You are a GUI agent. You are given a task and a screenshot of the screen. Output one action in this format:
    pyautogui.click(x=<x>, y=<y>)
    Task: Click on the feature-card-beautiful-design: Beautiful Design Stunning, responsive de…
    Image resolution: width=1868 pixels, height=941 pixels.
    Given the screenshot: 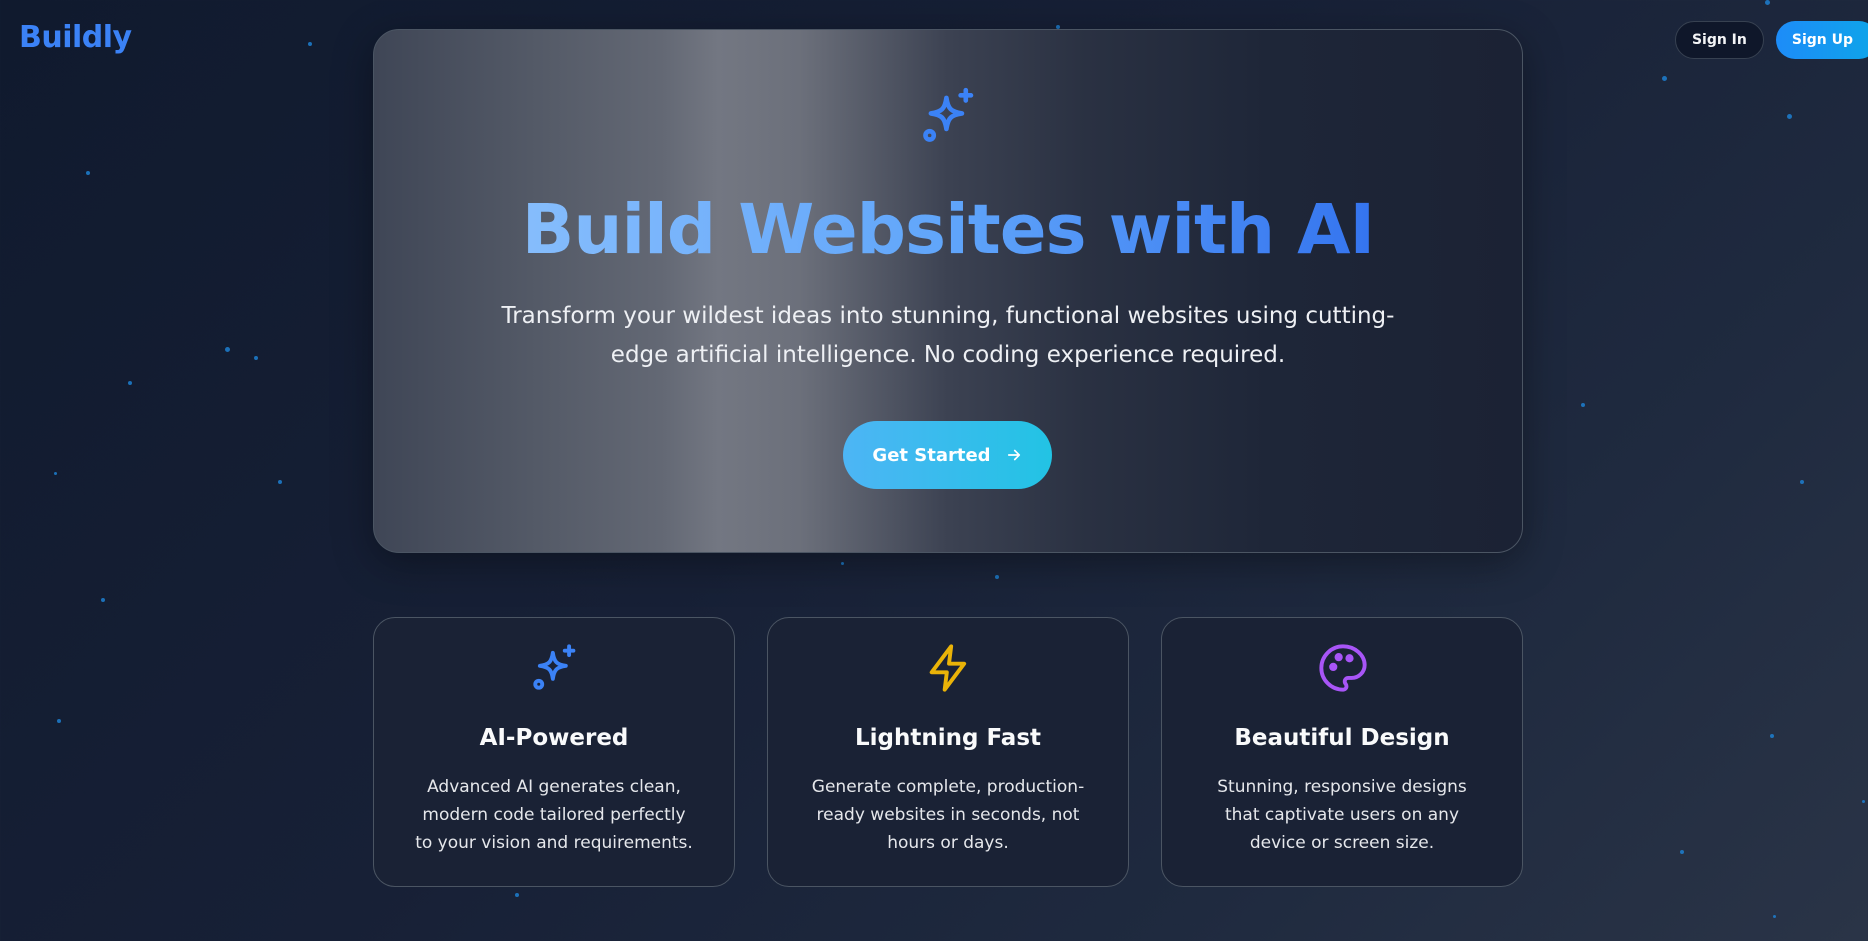 What is the action you would take?
    pyautogui.click(x=1342, y=752)
    